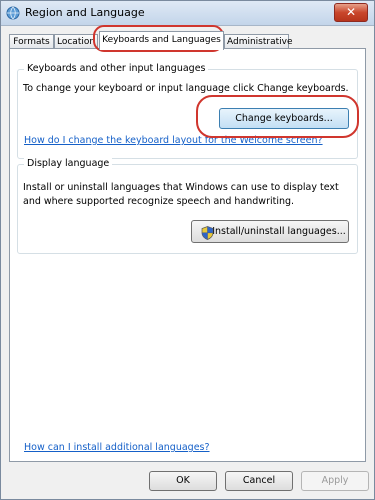  Describe the element at coordinates (258, 41) in the screenshot. I see `tab-administrative: Administrative` at that location.